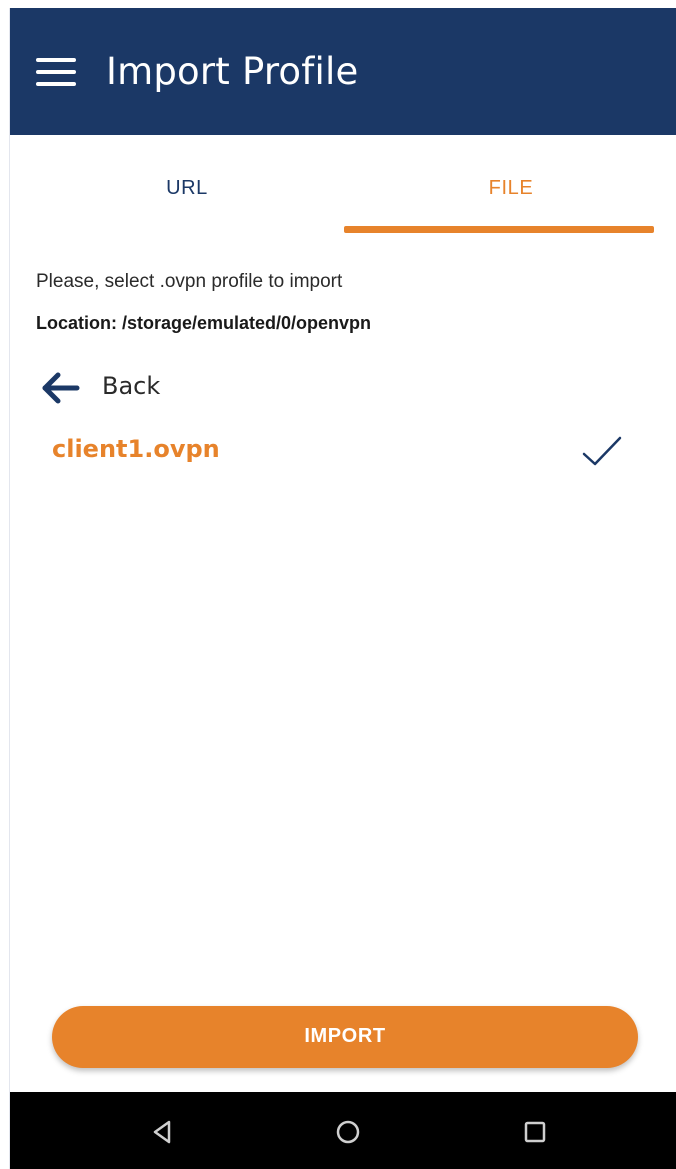 The width and height of the screenshot is (676, 1169). What do you see at coordinates (511, 188) in the screenshot?
I see `tab-file-label: FILE` at bounding box center [511, 188].